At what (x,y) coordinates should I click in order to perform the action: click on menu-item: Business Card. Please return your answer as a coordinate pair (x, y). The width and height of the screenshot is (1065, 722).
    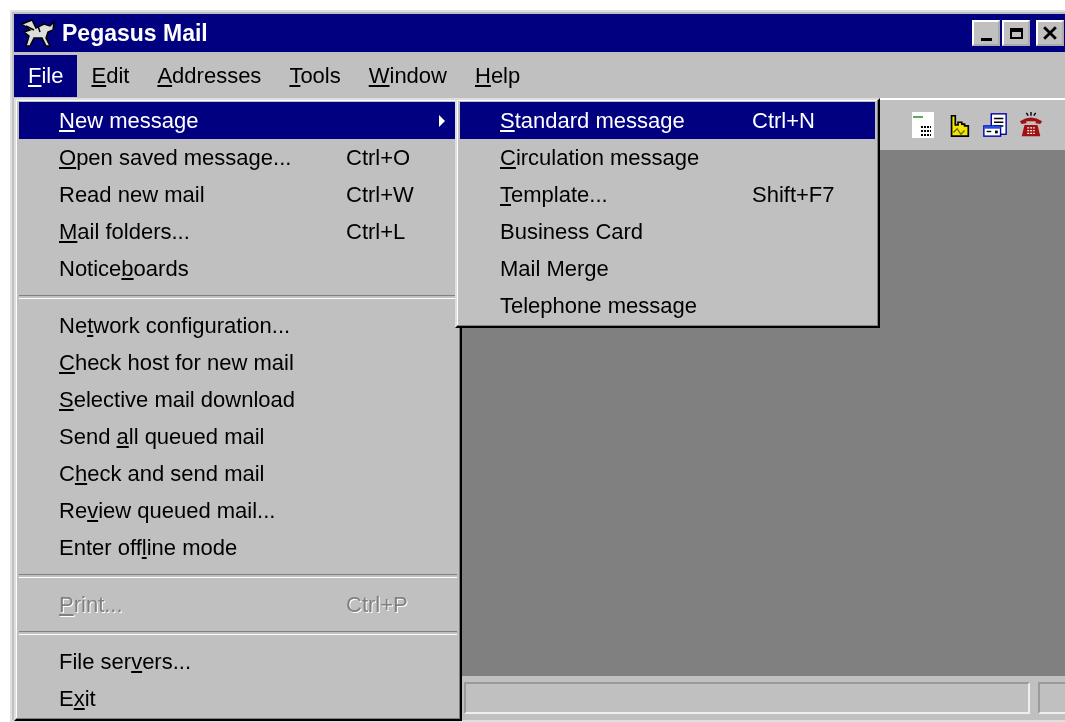
    Looking at the image, I should click on (667, 231).